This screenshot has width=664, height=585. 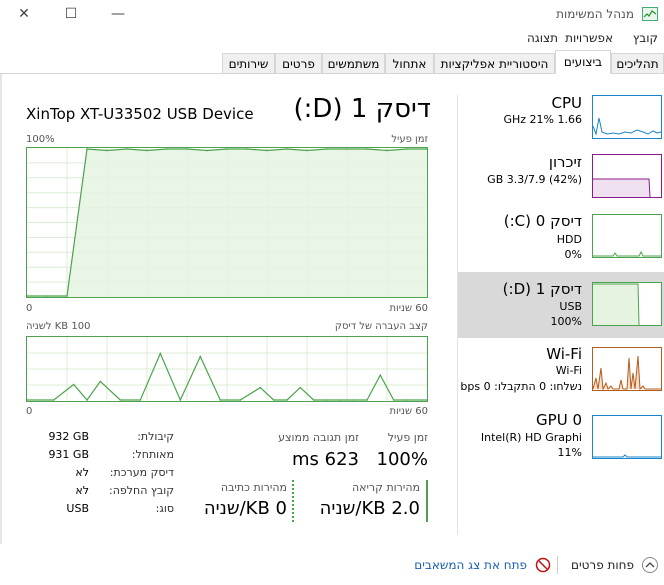 I want to click on tab-startup: אתחול, so click(x=409, y=63).